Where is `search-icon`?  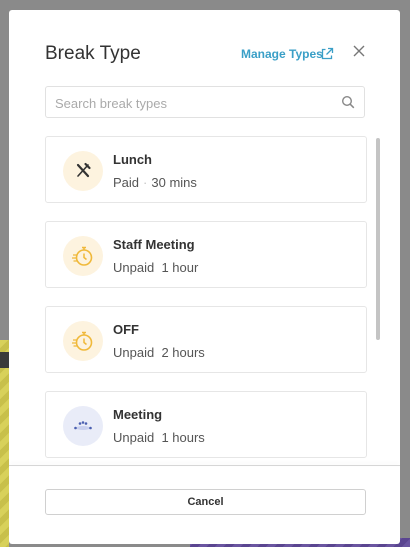
search-icon is located at coordinates (348, 102).